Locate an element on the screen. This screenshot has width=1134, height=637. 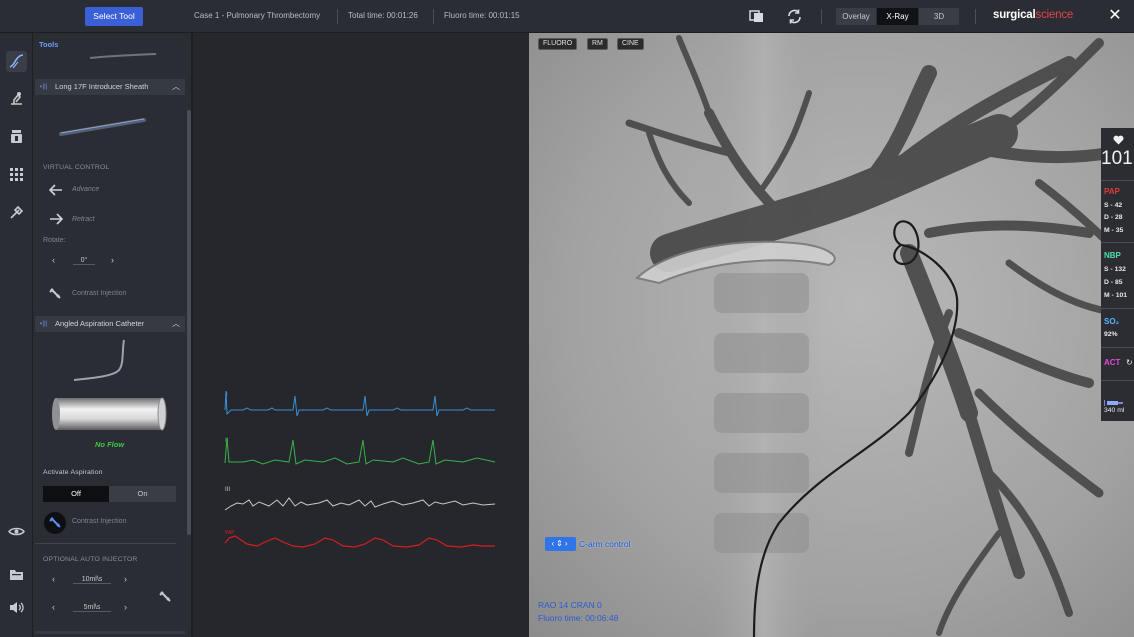
sound-icon is located at coordinates (16, 607).